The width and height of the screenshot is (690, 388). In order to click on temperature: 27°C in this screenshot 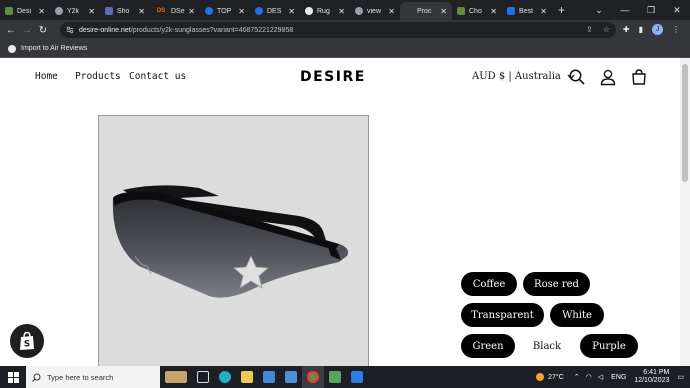, I will do `click(556, 377)`.